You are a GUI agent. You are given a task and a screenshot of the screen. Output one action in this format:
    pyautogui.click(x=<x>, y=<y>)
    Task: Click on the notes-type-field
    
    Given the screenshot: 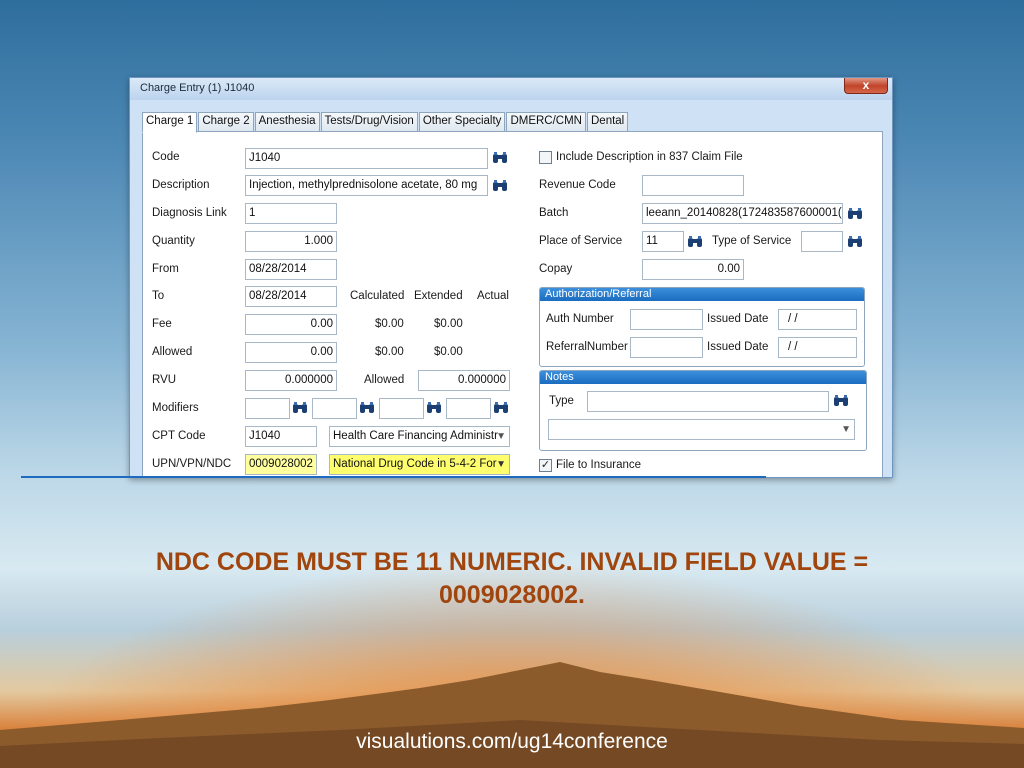 What is the action you would take?
    pyautogui.click(x=708, y=401)
    